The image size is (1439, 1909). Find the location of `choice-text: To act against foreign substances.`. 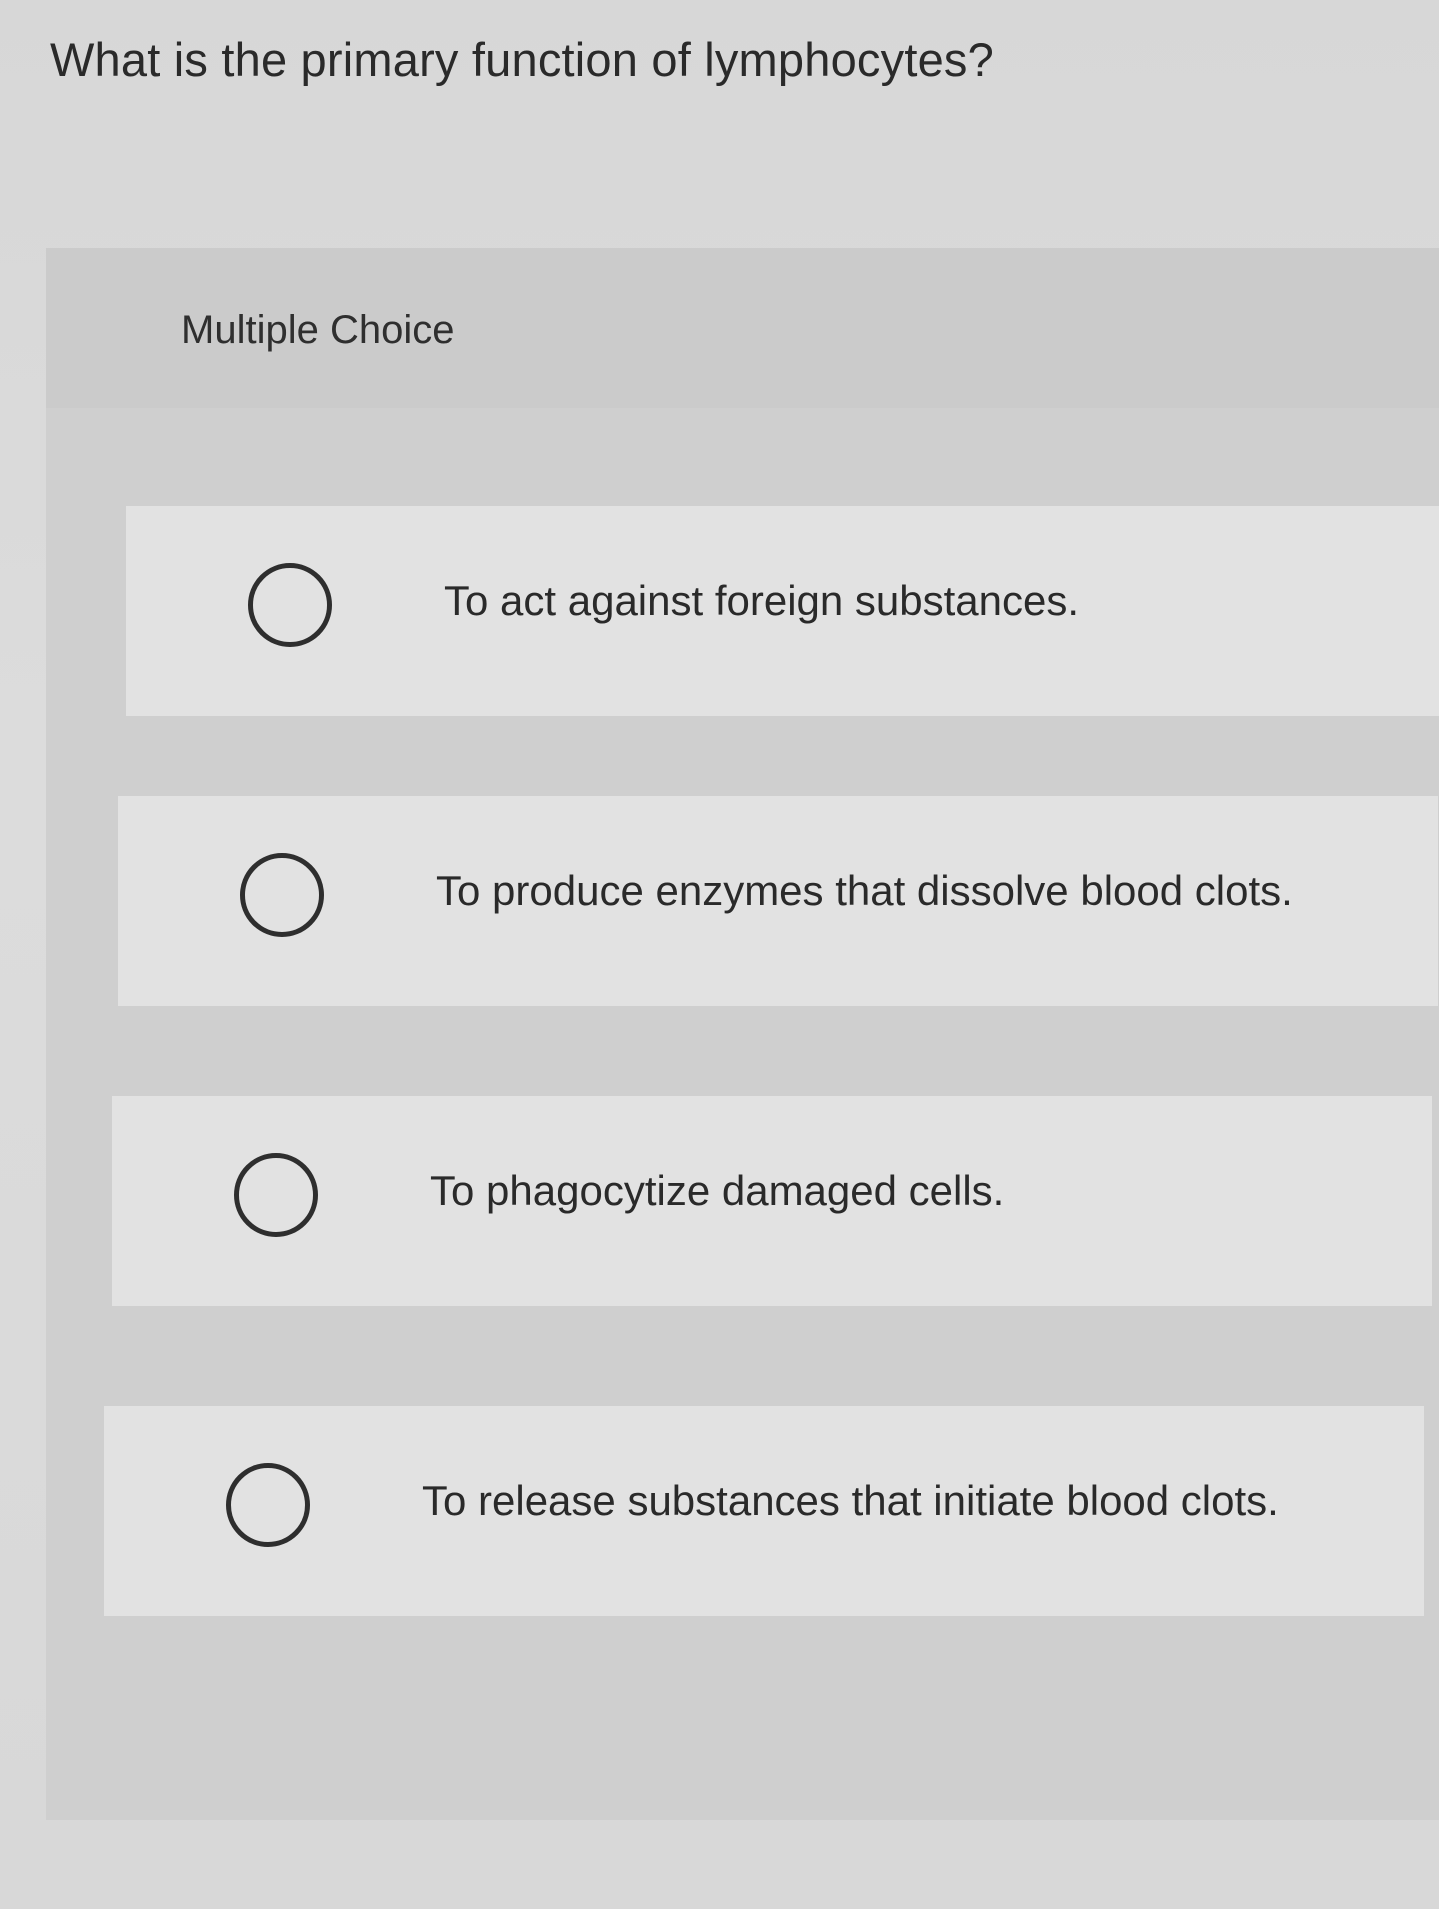

choice-text: To act against foreign substances. is located at coordinates (762, 600).